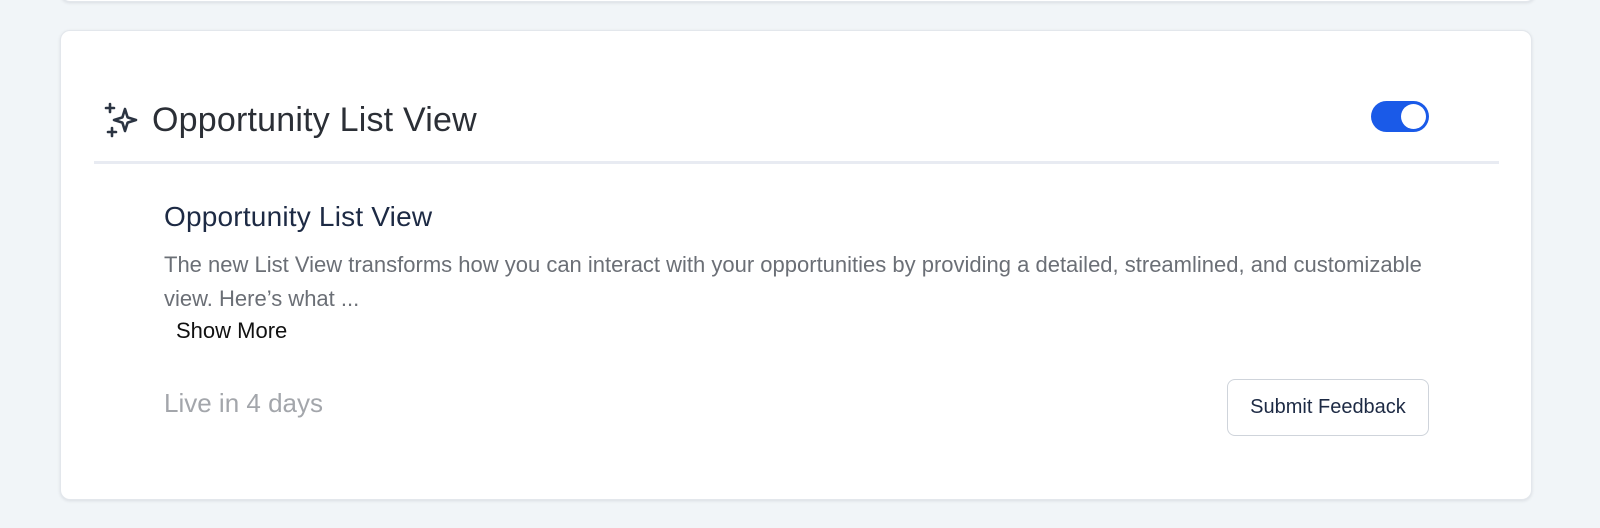  Describe the element at coordinates (796, 162) in the screenshot. I see `header-divider` at that location.